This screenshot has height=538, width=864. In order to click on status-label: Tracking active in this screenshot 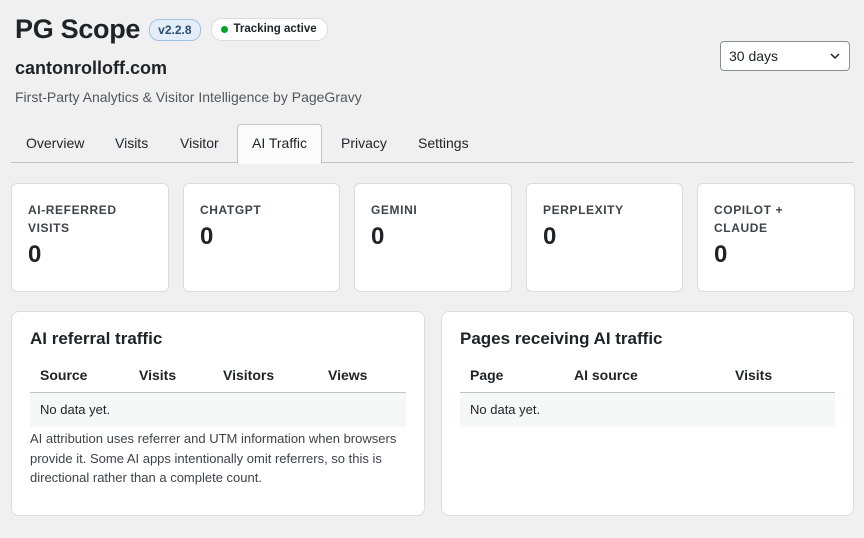, I will do `click(275, 29)`.